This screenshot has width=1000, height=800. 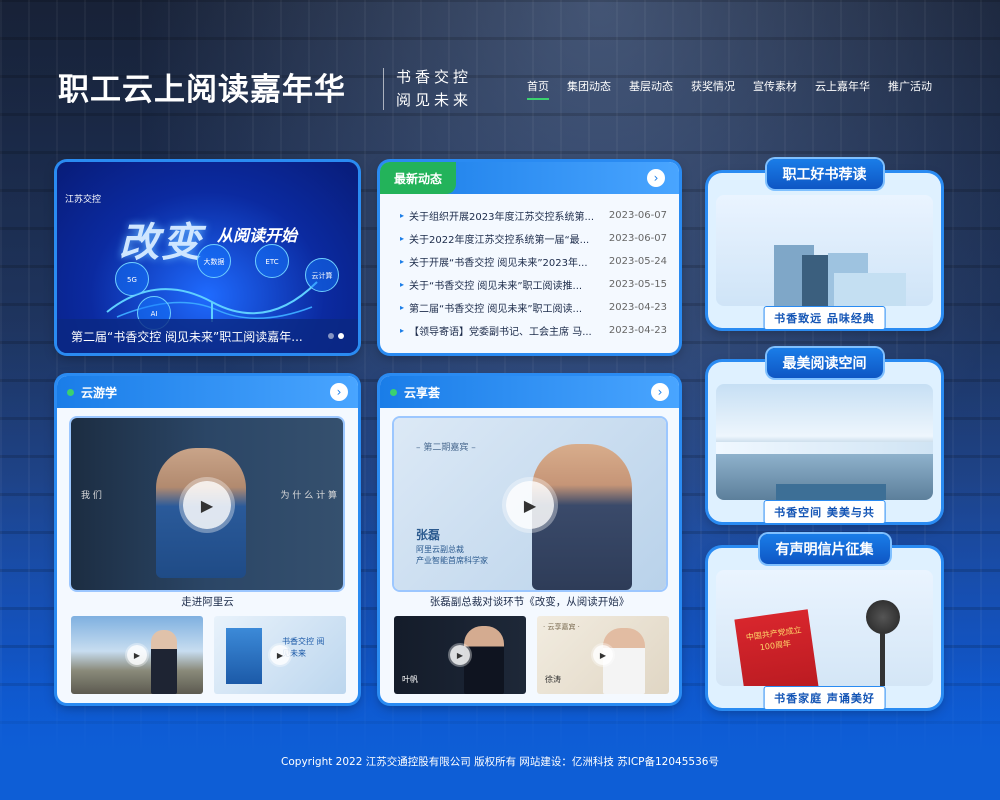 I want to click on news-item: ▸ 关于开展“书香交控 阅见未来”2023年... 2023-05-24, so click(x=533, y=261).